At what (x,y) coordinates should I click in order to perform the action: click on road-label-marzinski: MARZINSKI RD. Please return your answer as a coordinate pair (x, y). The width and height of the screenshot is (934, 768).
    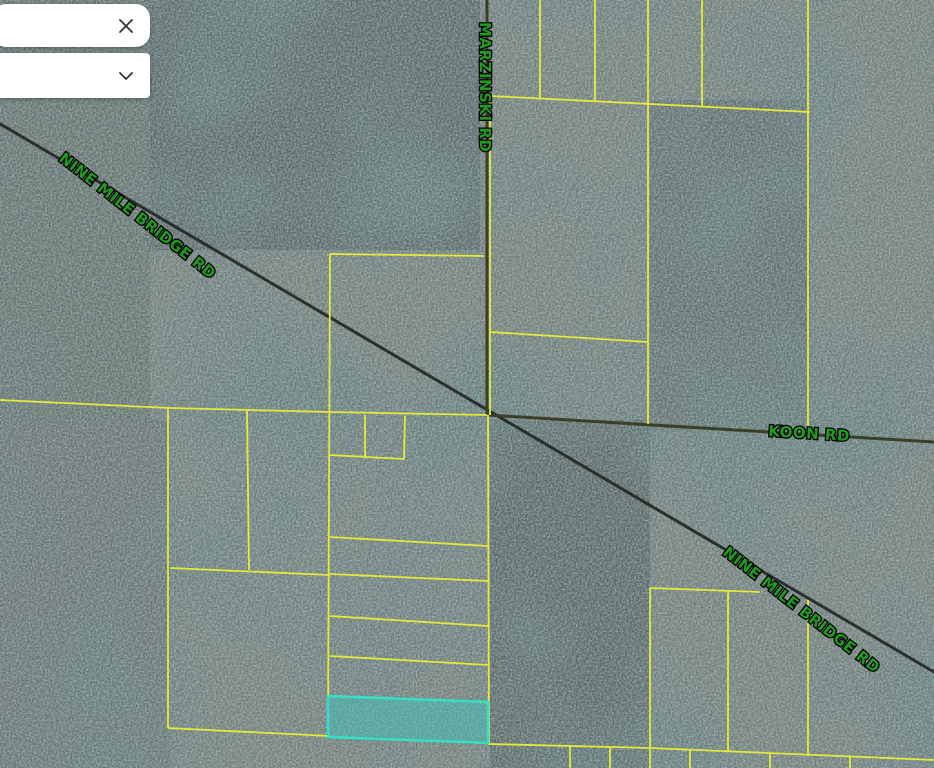
    Looking at the image, I should click on (485, 87).